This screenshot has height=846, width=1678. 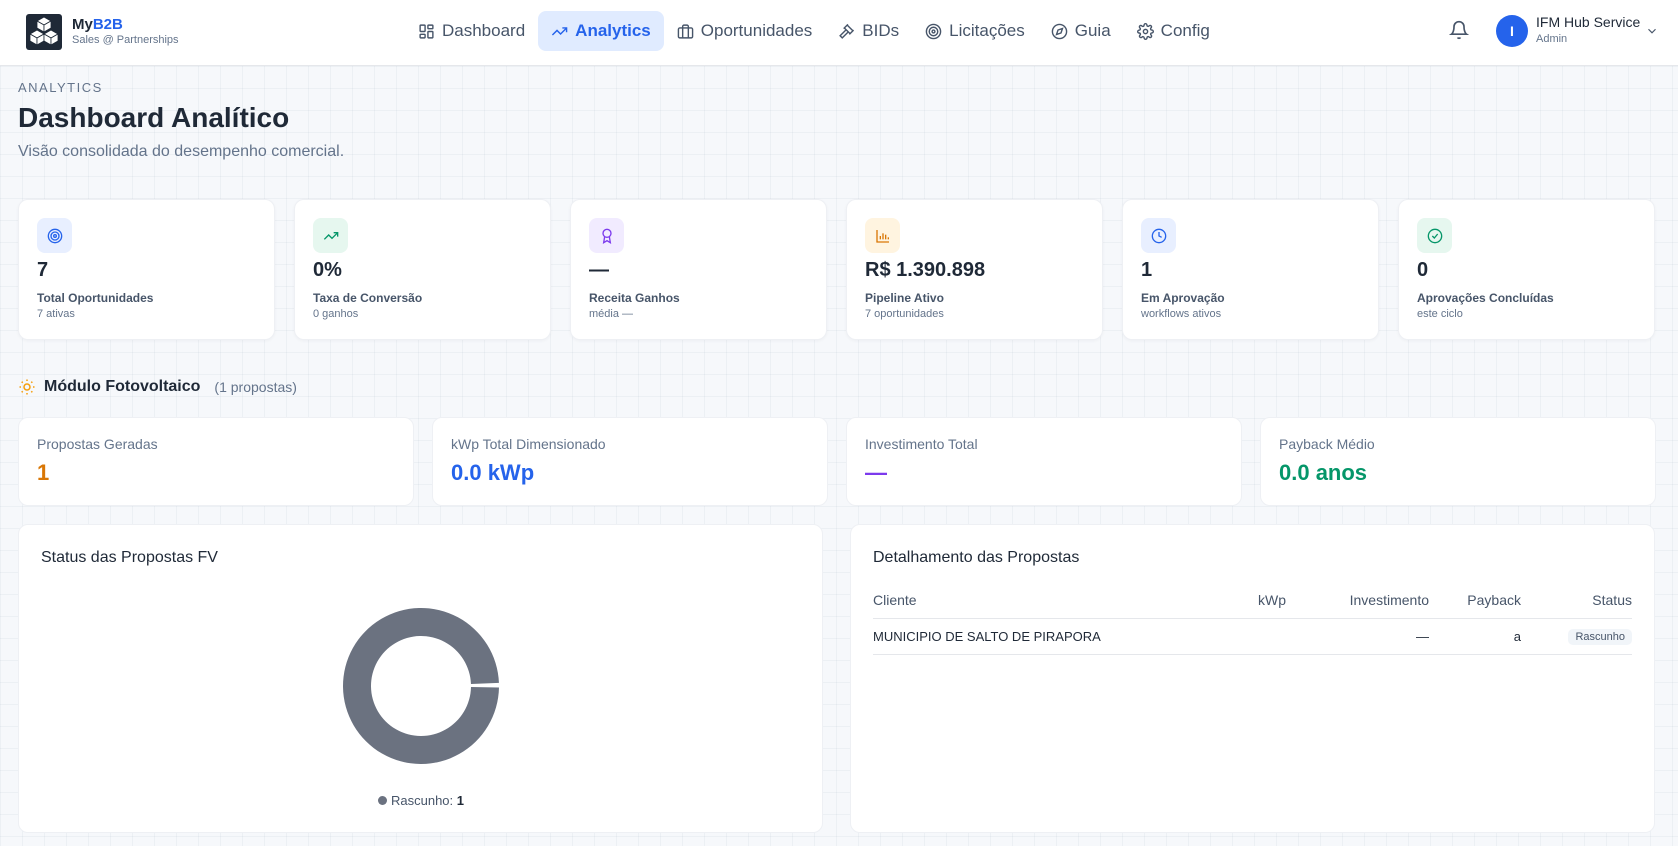 I want to click on kpi-card-total-oportunidades: 7 Total Oportunidades 7 ativas, so click(x=146, y=269).